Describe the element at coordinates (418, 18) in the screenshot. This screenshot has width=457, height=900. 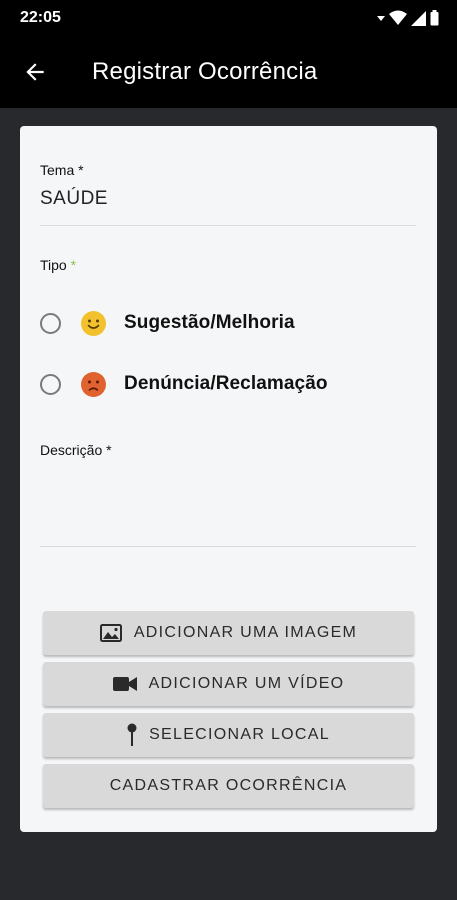
I see `signal-icon` at that location.